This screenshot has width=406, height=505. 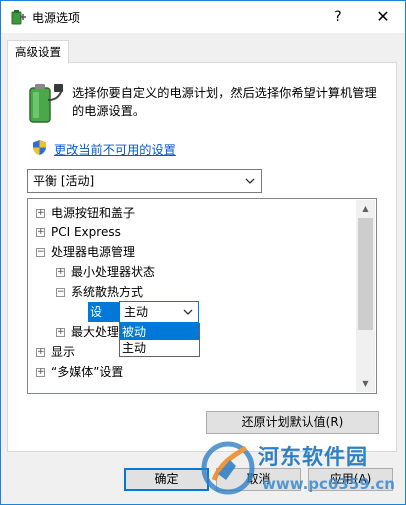 I want to click on scroll-up-arrow-icon: ▲, so click(x=365, y=208).